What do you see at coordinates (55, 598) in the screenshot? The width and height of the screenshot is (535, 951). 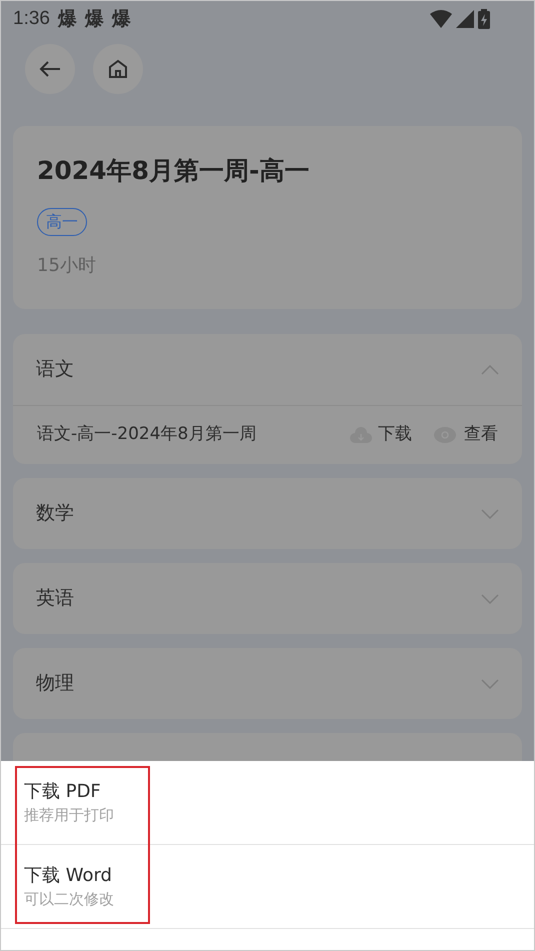 I see `subject-name: 英语` at bounding box center [55, 598].